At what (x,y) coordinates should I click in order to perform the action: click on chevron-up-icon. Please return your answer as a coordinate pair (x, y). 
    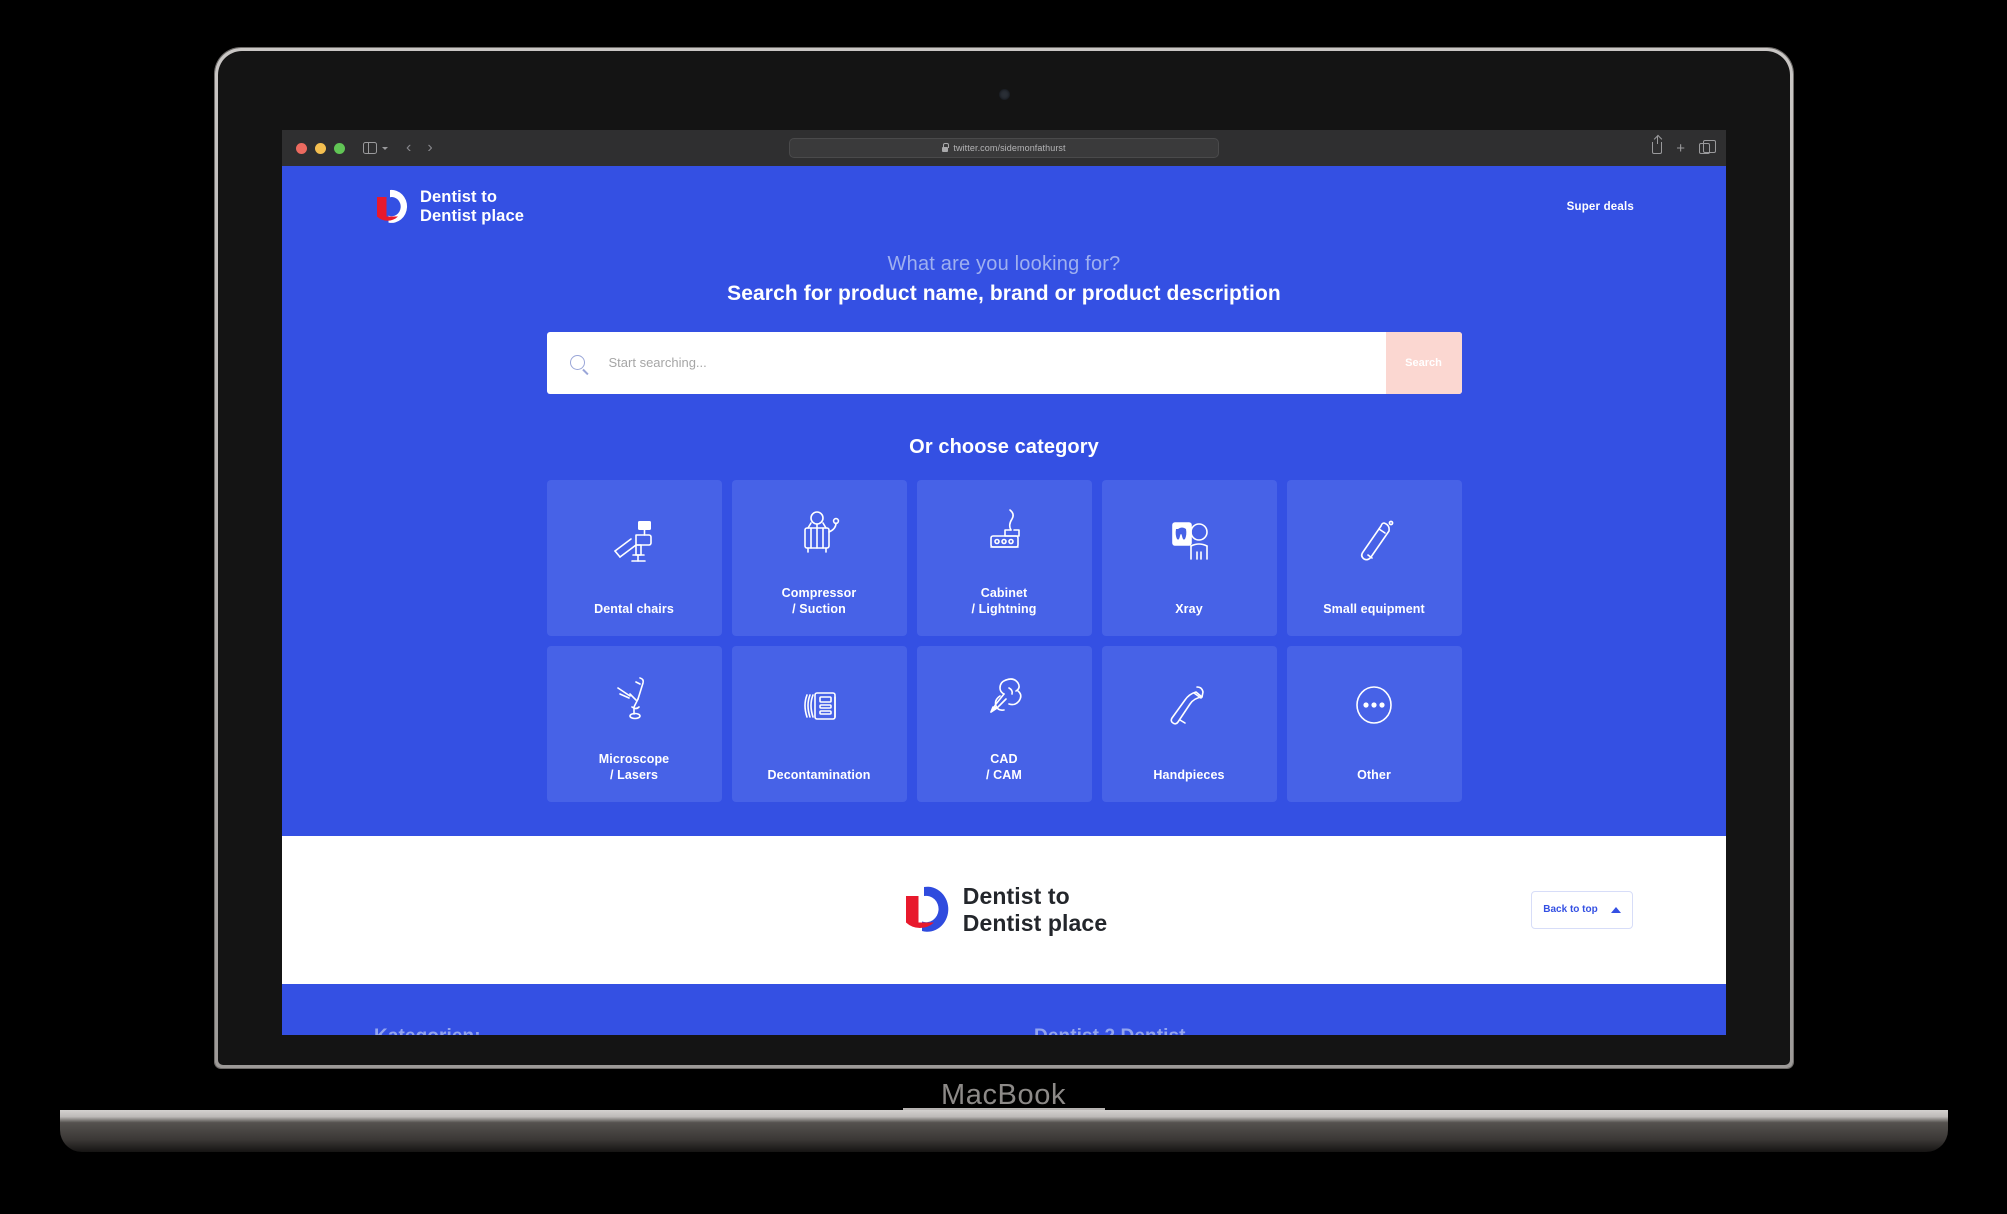
    Looking at the image, I should click on (1615, 909).